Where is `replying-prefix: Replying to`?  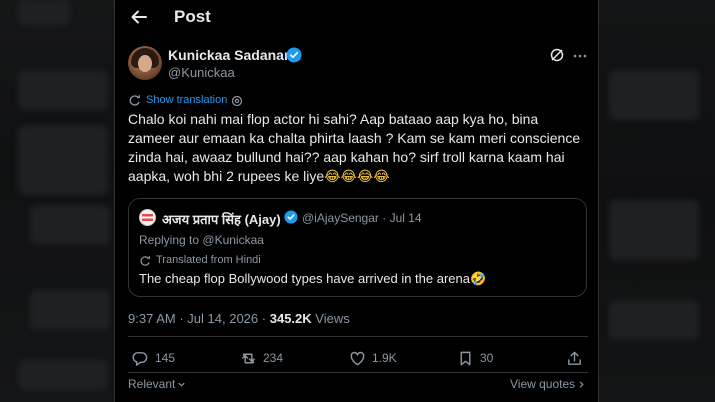 replying-prefix: Replying to is located at coordinates (169, 240).